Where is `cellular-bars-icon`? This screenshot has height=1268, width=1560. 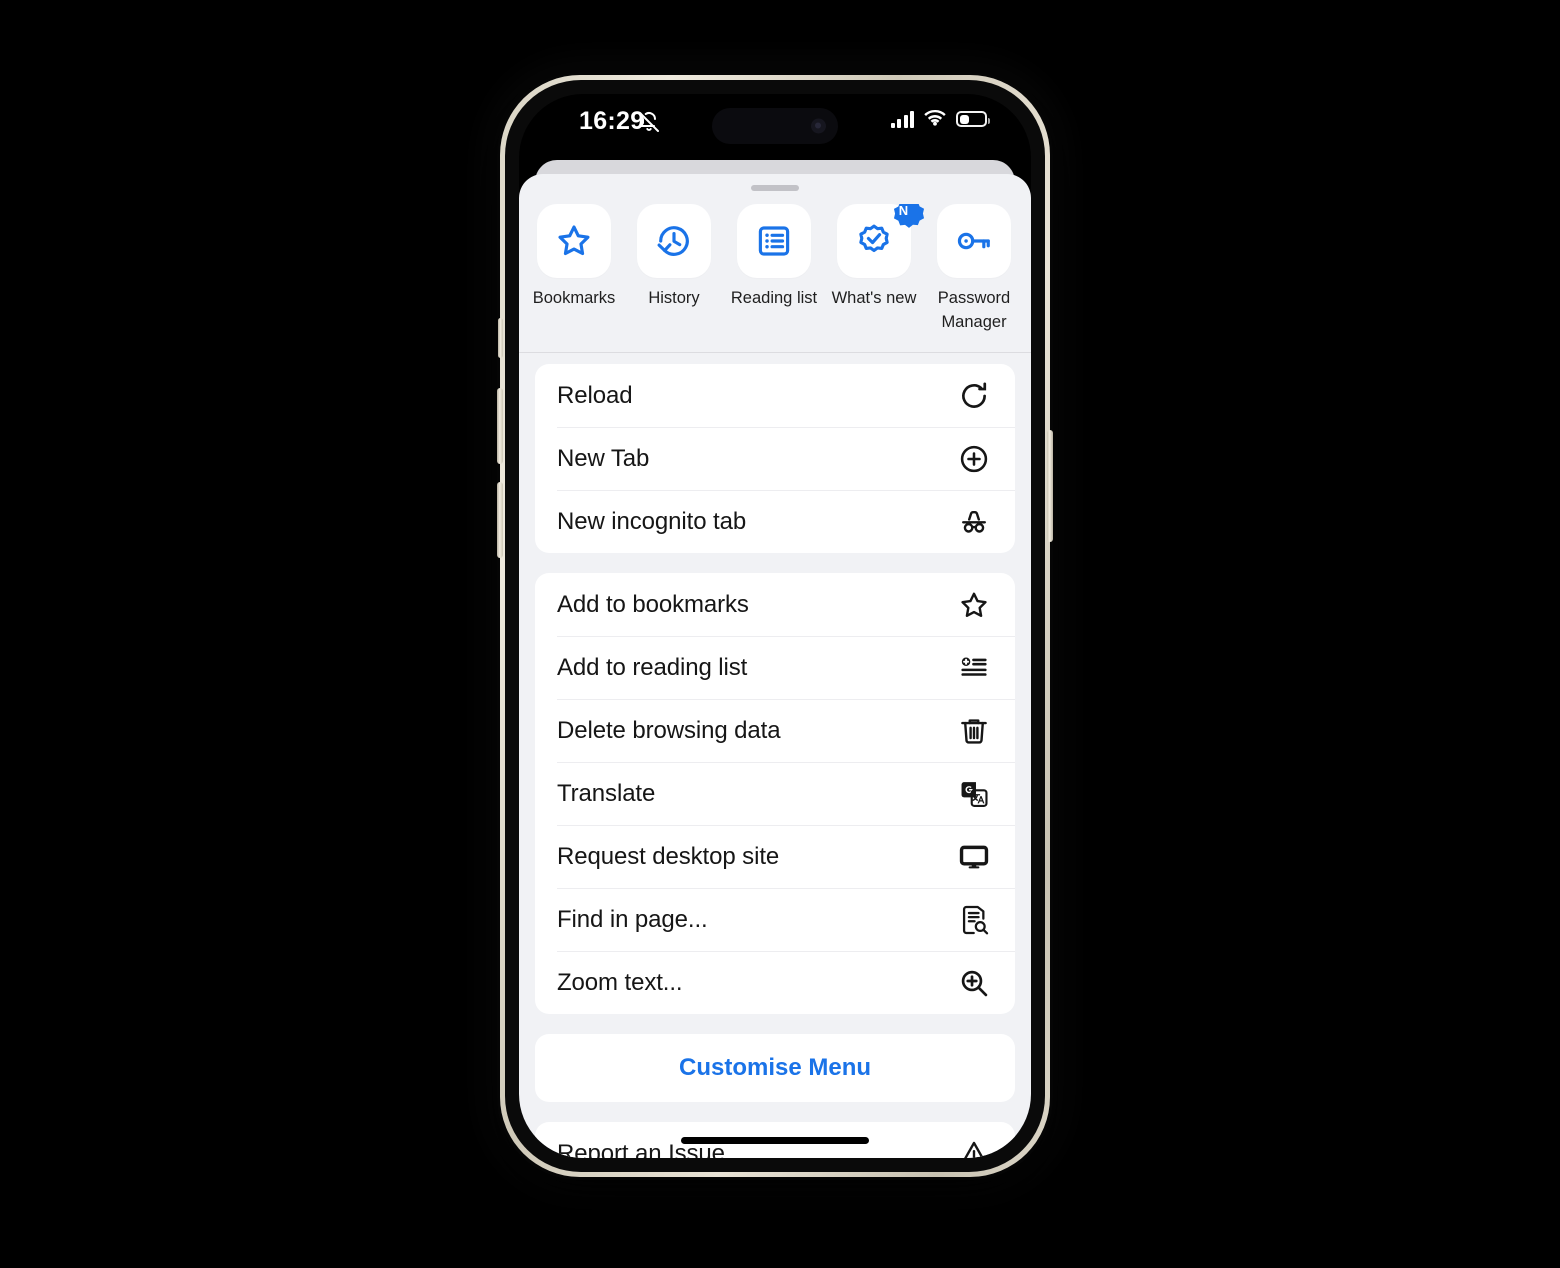 cellular-bars-icon is located at coordinates (902, 119).